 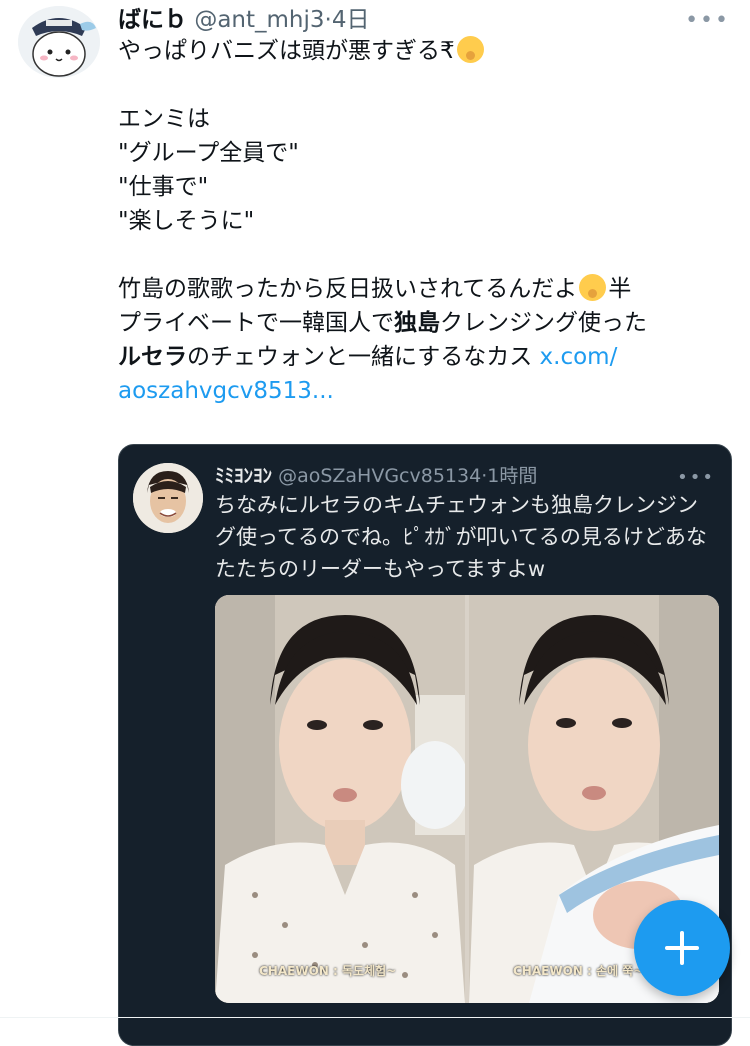 I want to click on quote-author-name: ﾐﾐﾖﾝﾖﾝ, so click(x=243, y=476).